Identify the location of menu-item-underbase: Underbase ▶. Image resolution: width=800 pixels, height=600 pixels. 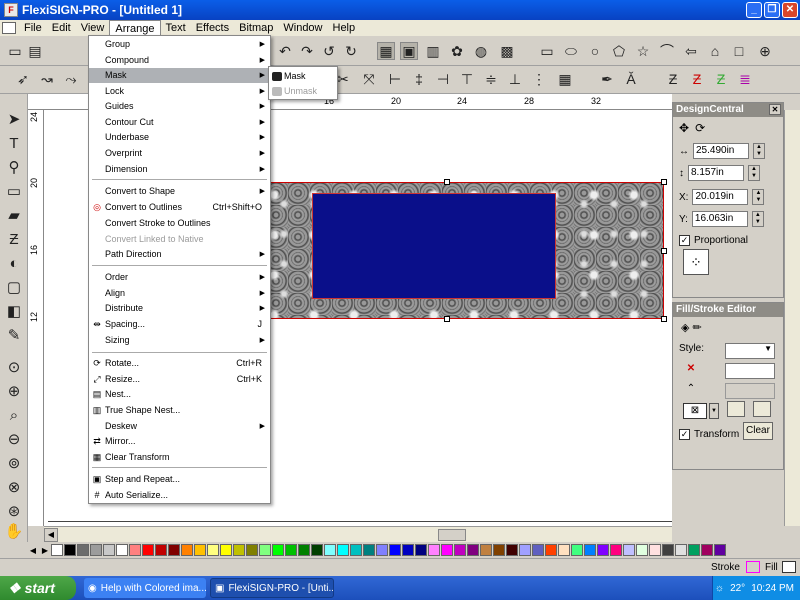
(179, 137).